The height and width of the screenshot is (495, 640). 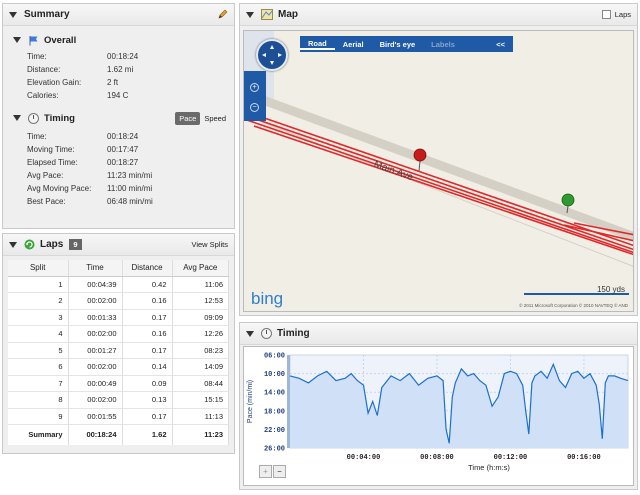 I want to click on table-row: 8 00:02:00 0.13 15:15, so click(x=118, y=400).